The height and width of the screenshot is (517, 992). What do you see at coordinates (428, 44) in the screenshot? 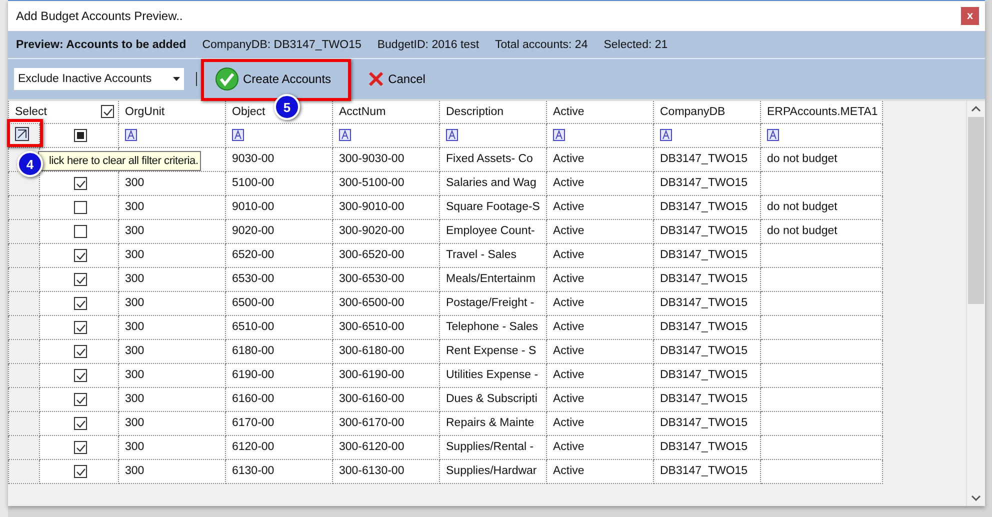
I see `budget-id-label: BudgetID: 2016 test` at bounding box center [428, 44].